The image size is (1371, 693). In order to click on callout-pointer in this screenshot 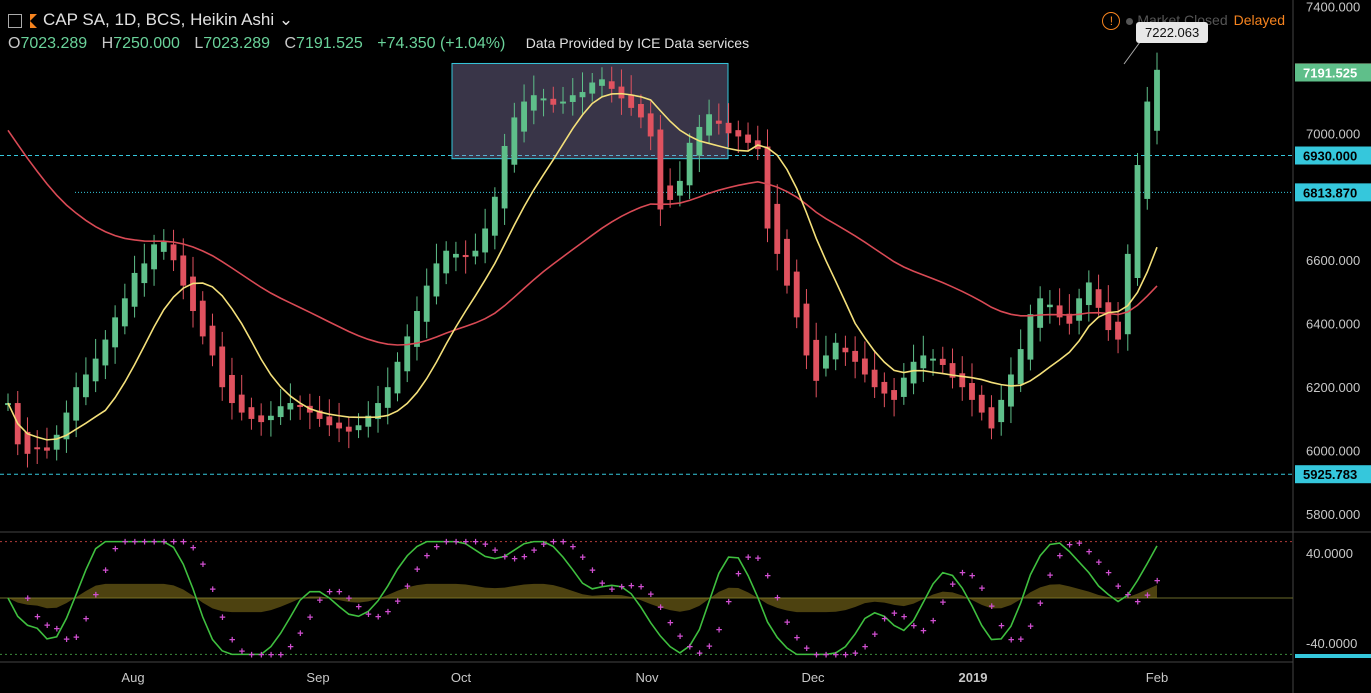, I will do `click(1132, 53)`.